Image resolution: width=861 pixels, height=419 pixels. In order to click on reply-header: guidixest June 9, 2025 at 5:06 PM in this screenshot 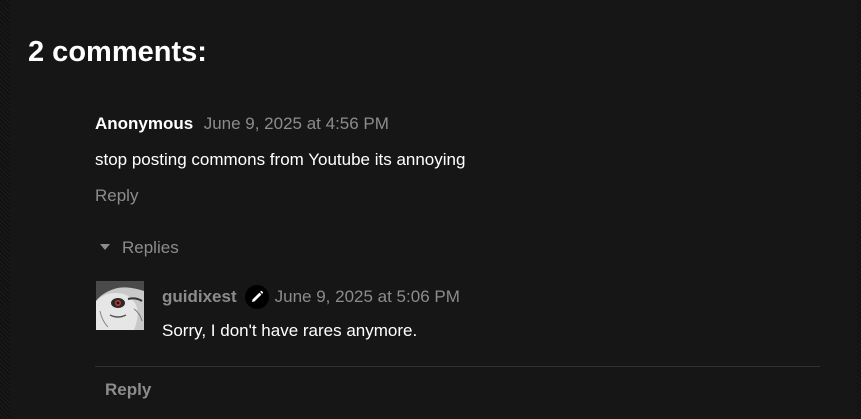, I will do `click(311, 297)`.